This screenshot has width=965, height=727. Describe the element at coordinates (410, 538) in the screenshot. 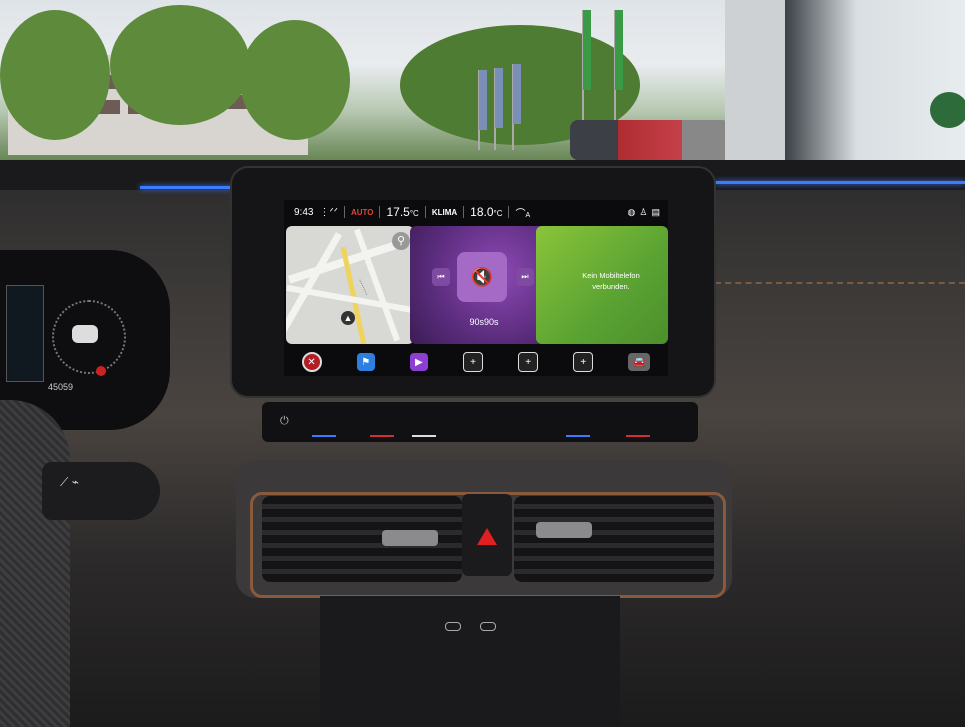

I see `left-vent-knob` at that location.